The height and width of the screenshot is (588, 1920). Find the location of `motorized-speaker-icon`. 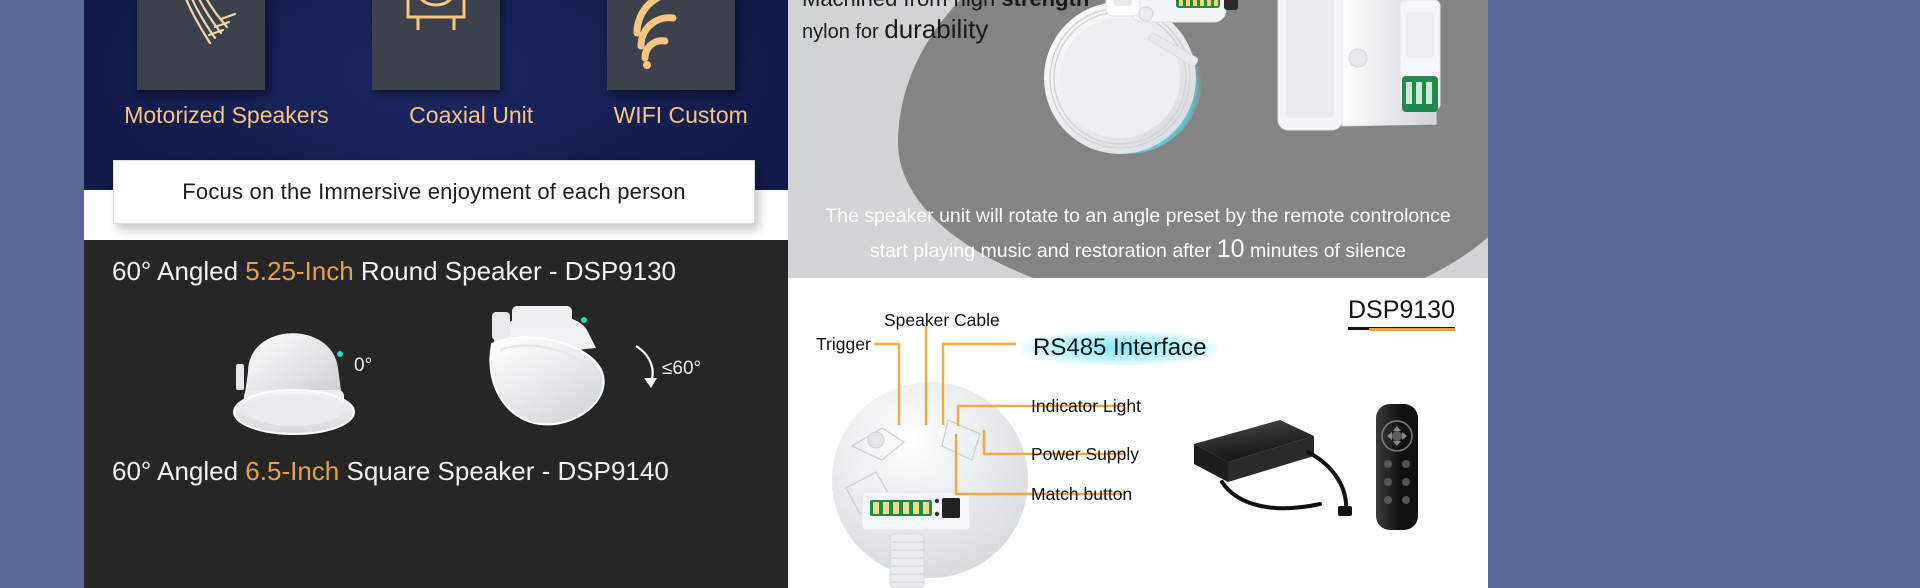

motorized-speaker-icon is located at coordinates (201, 45).